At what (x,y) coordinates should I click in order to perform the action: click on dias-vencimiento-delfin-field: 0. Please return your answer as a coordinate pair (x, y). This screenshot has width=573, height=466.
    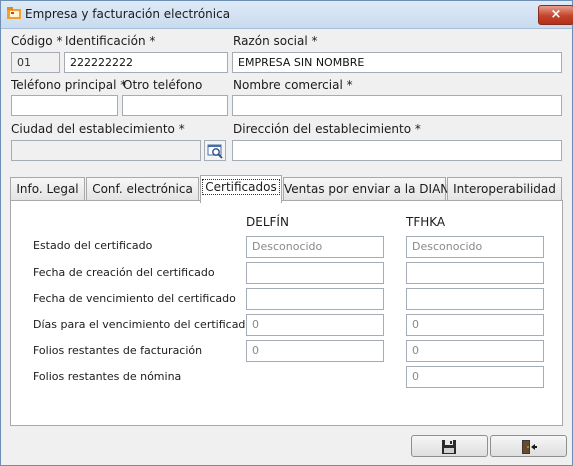
    Looking at the image, I should click on (315, 325).